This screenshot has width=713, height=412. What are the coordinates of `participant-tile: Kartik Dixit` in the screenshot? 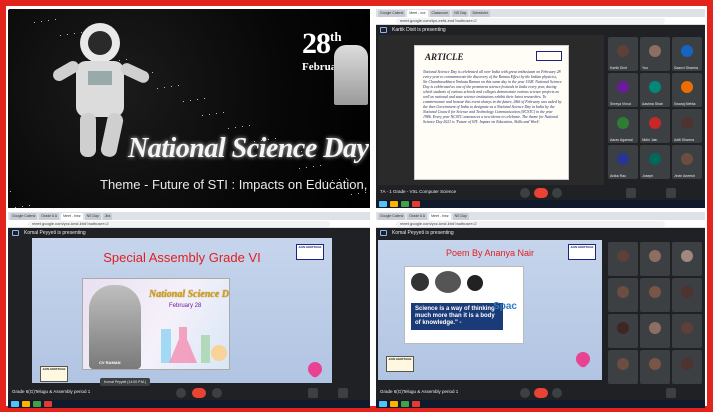 It's located at (623, 54).